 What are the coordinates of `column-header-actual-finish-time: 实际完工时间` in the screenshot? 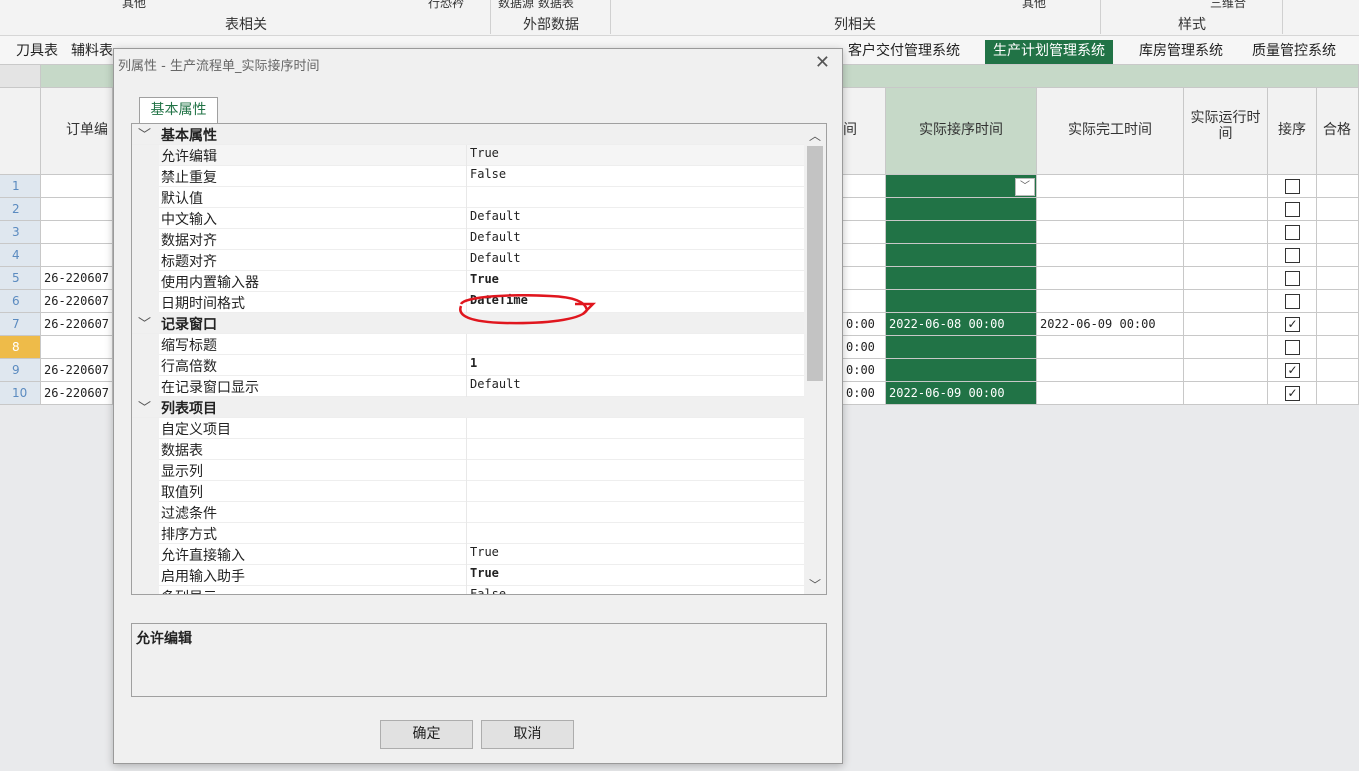 It's located at (1110, 131).